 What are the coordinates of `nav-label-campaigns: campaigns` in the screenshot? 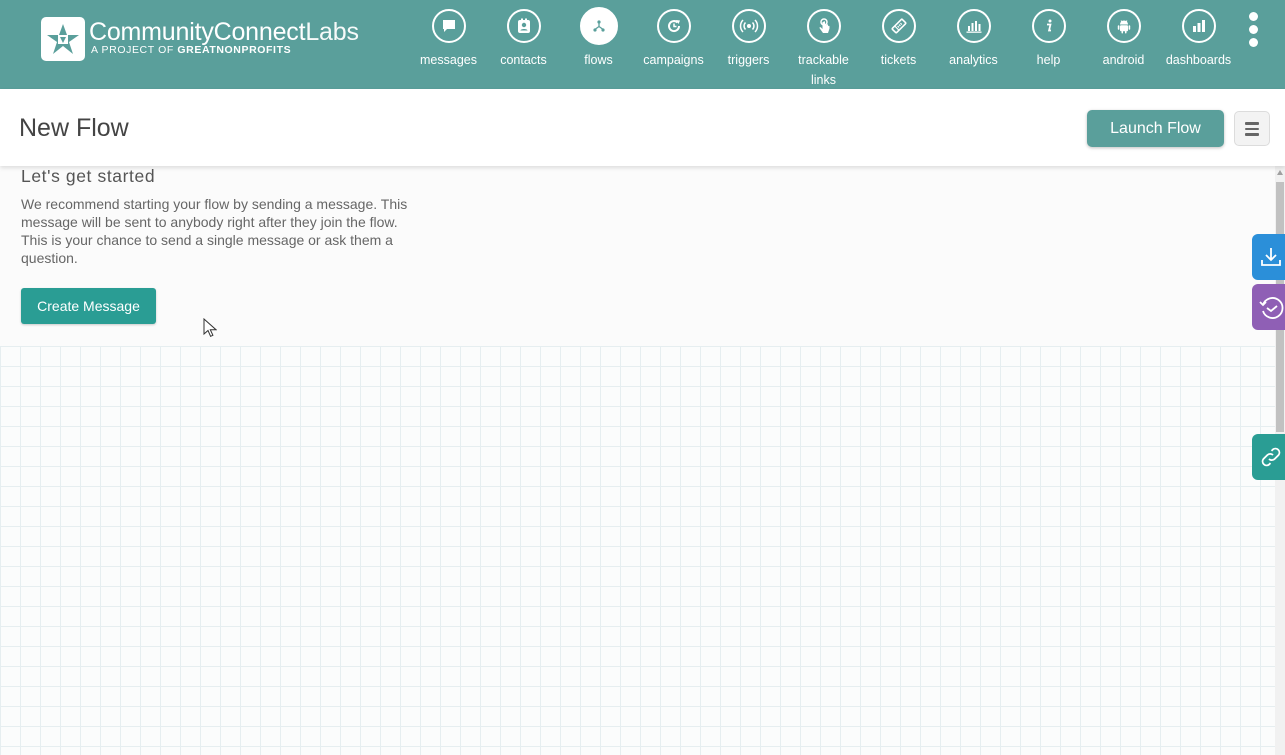 It's located at (673, 60).